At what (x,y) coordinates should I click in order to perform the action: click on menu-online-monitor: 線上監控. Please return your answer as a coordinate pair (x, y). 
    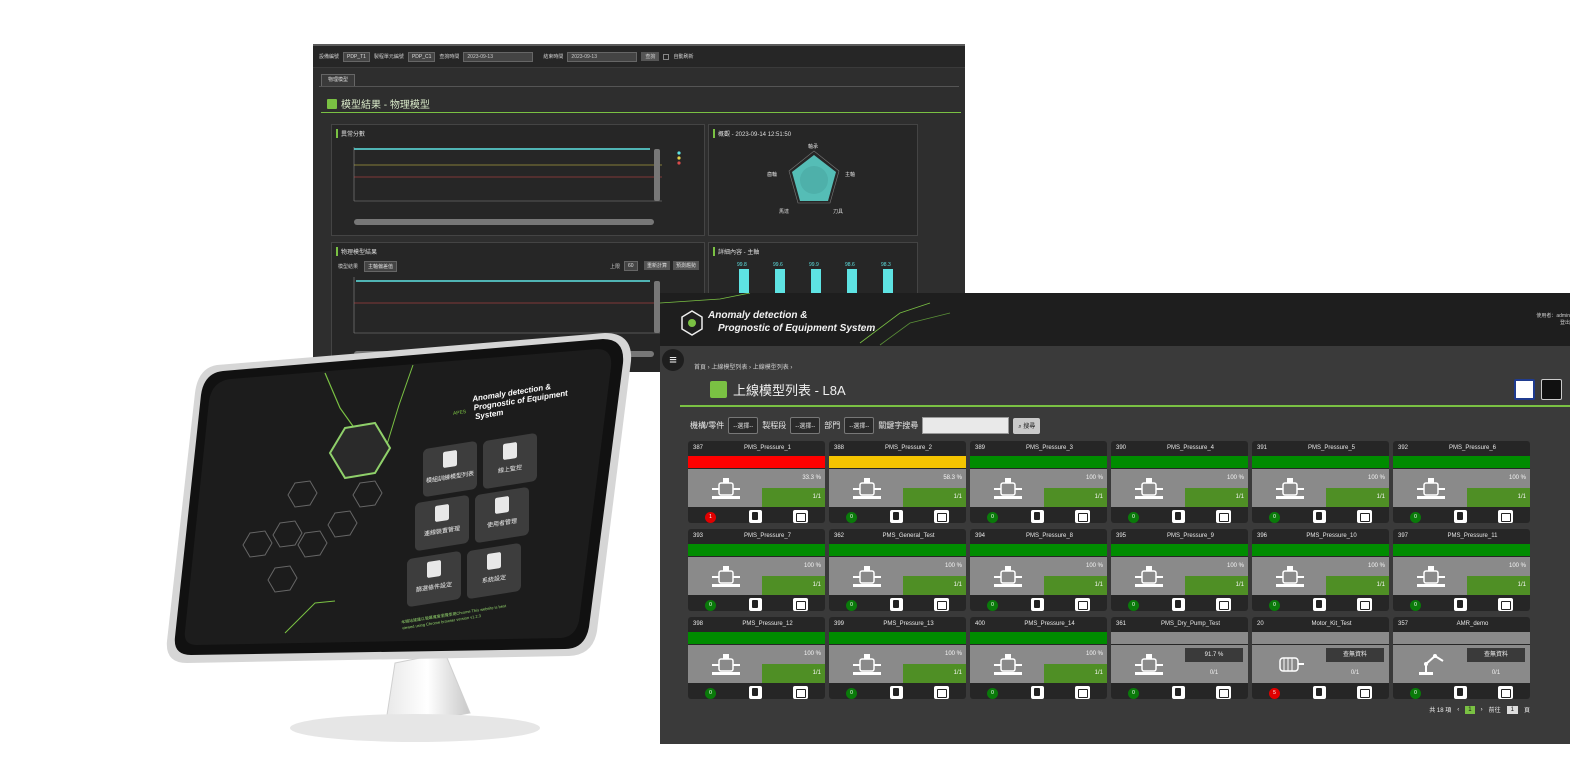
    Looking at the image, I should click on (510, 461).